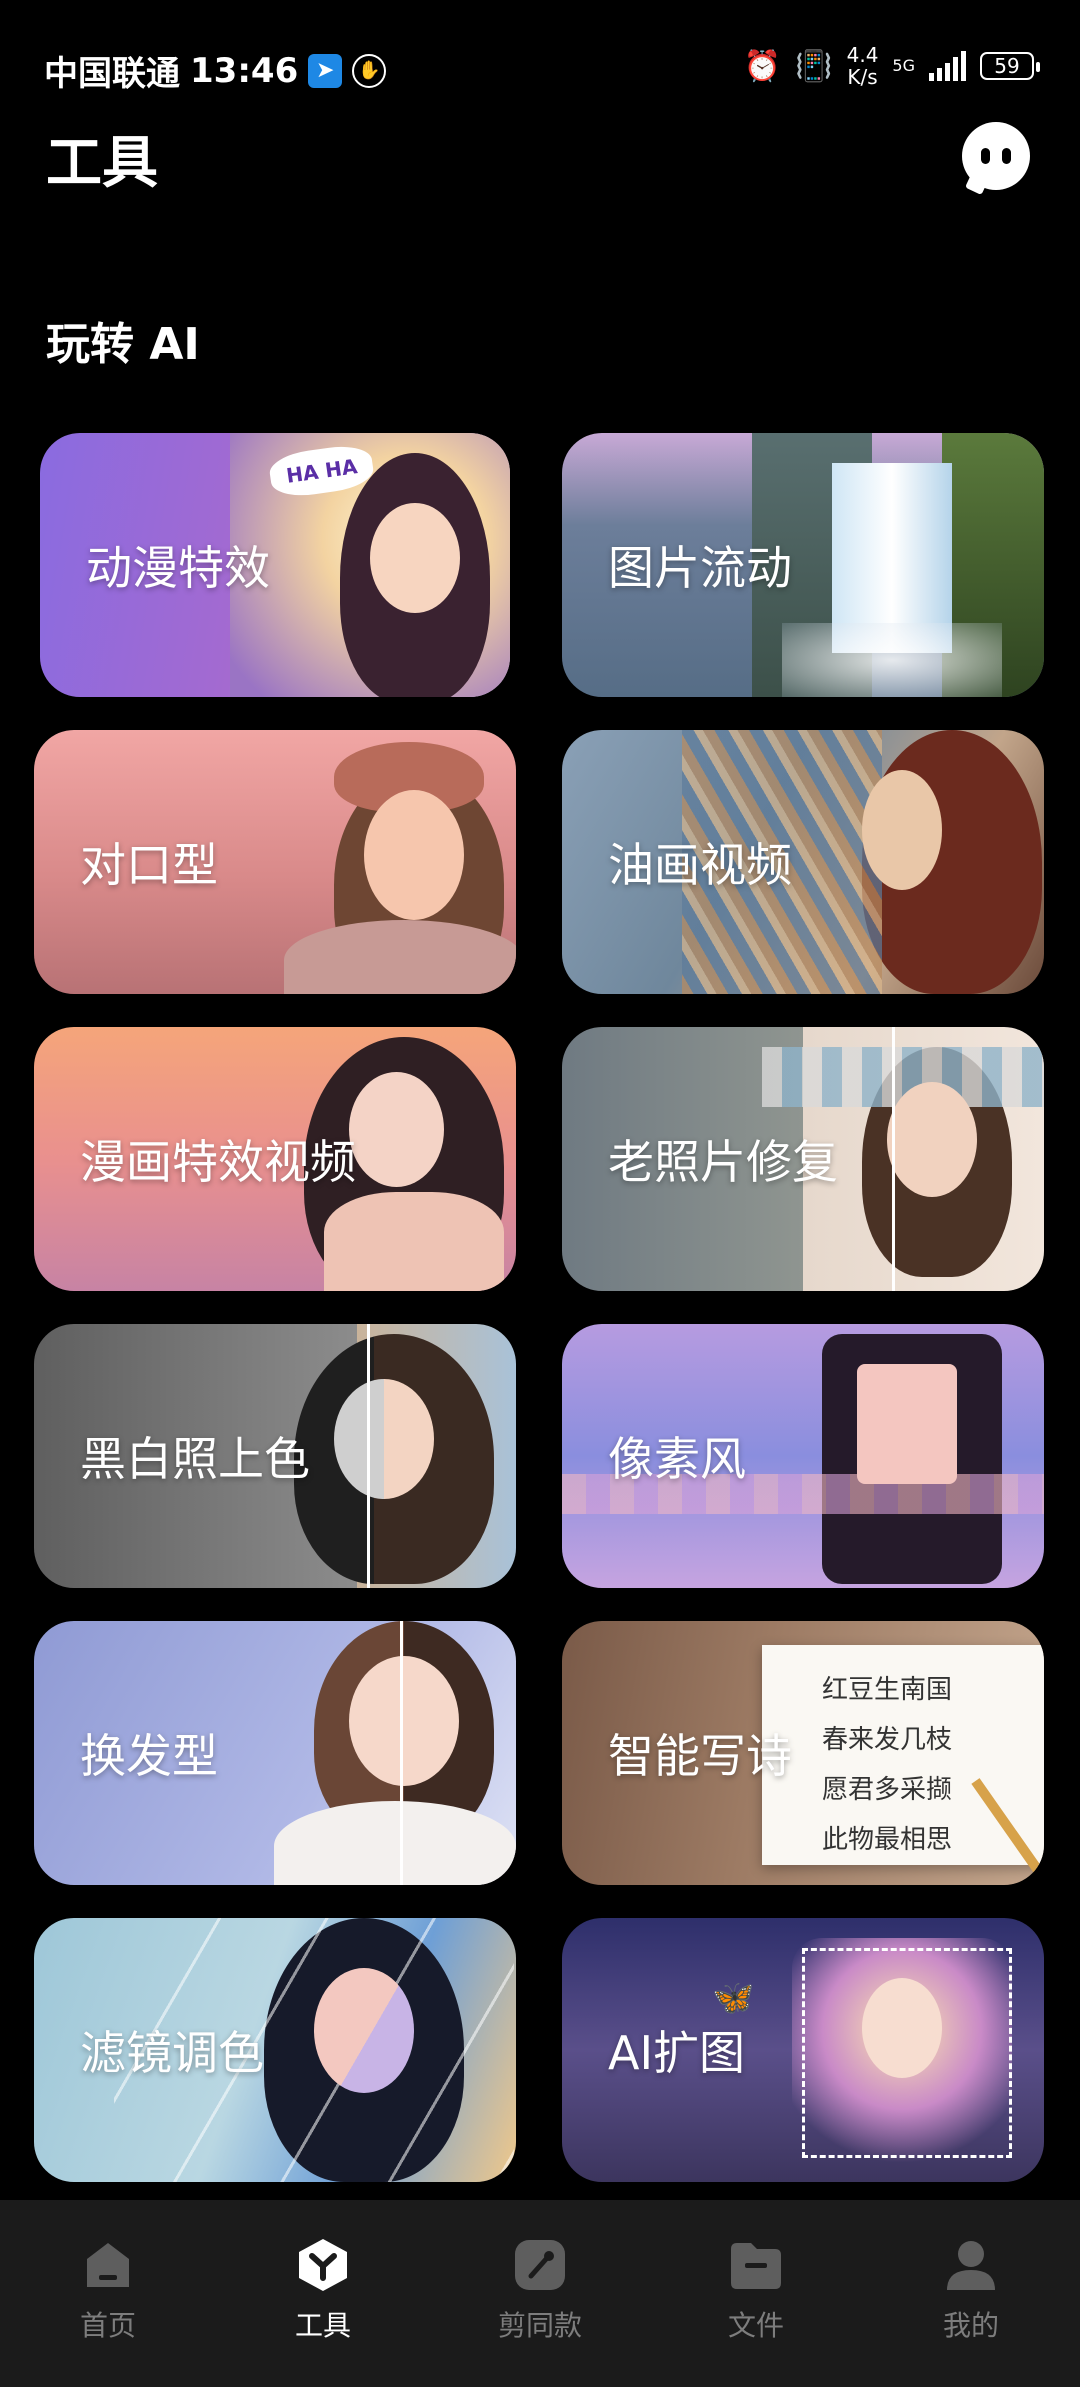 The image size is (1080, 2387). What do you see at coordinates (762, 66) in the screenshot?
I see `alarm-icon: ⏰` at bounding box center [762, 66].